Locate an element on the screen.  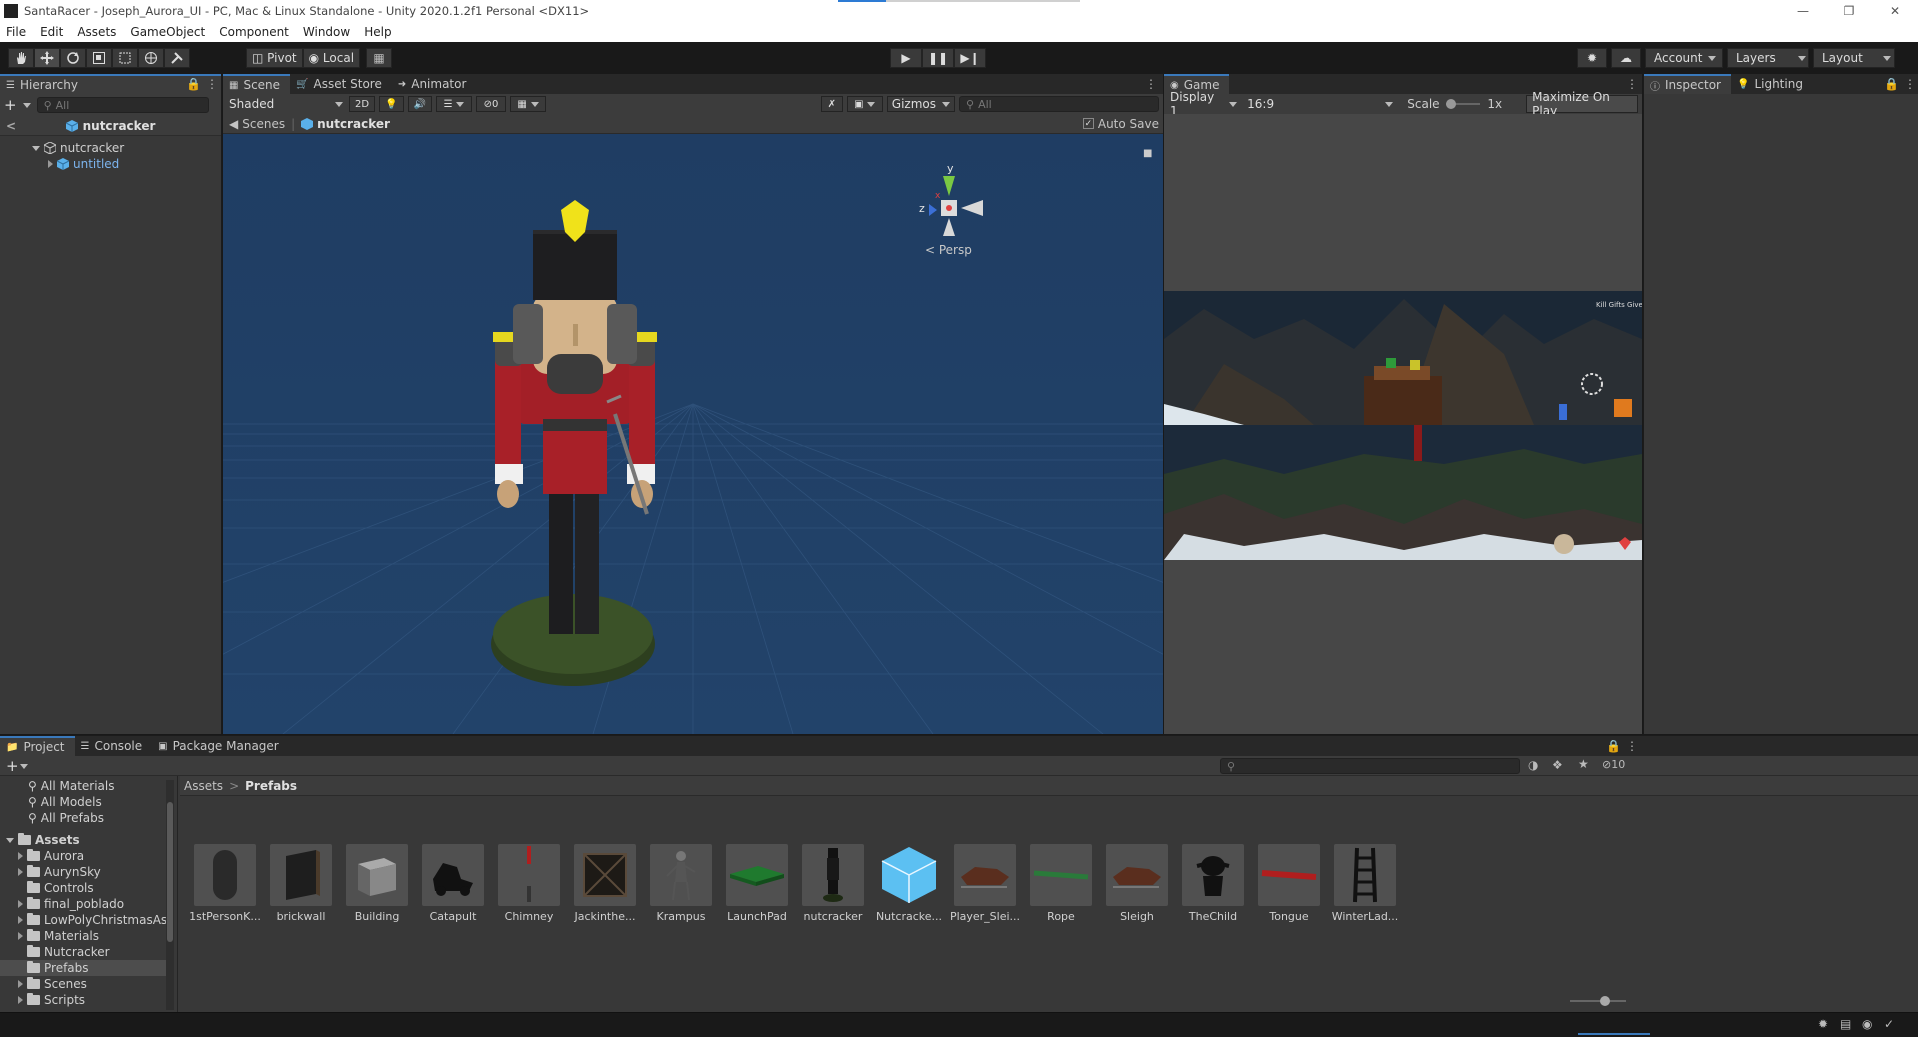
folder-controls: Controls is located at coordinates (84, 888).